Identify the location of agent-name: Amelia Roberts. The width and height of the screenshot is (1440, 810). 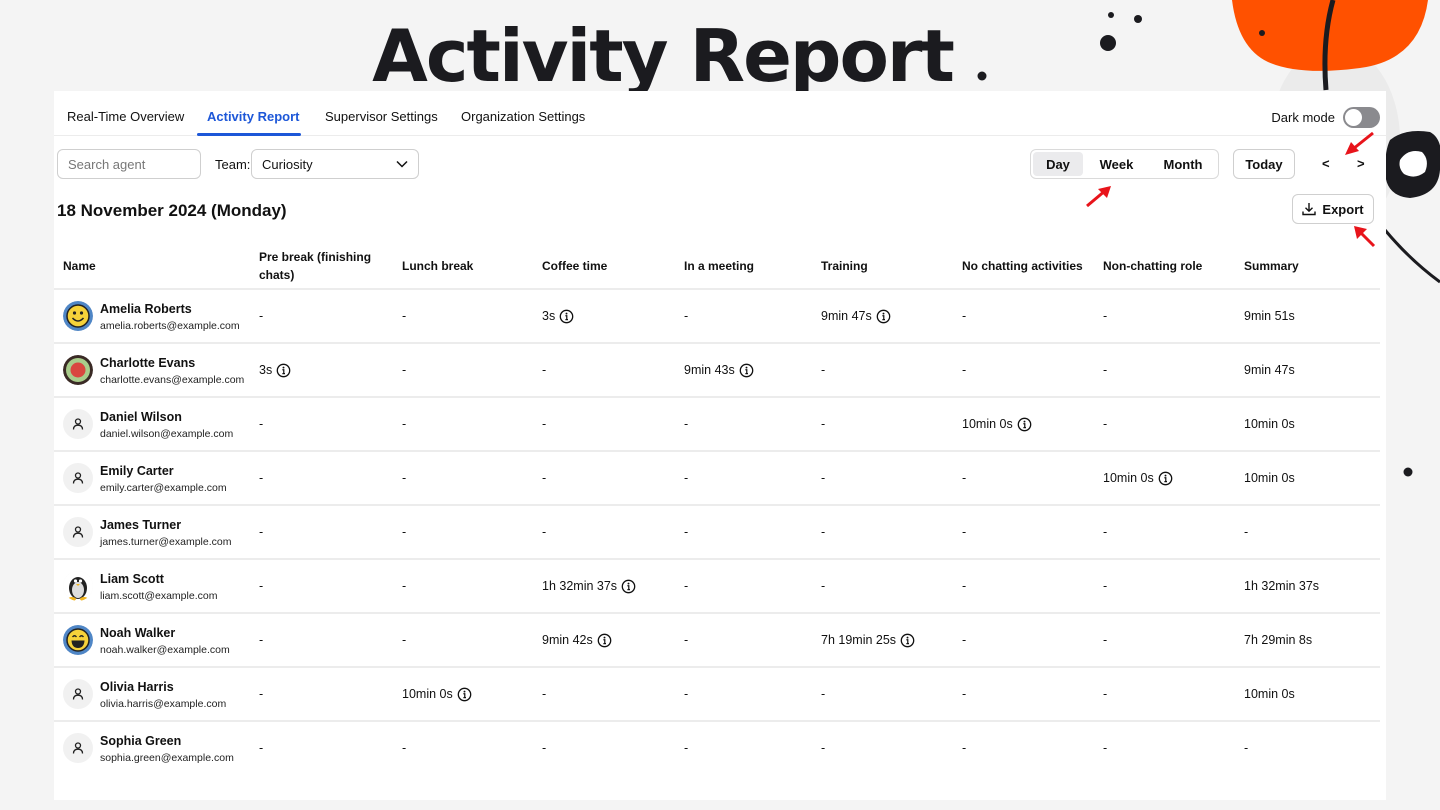
(146, 309).